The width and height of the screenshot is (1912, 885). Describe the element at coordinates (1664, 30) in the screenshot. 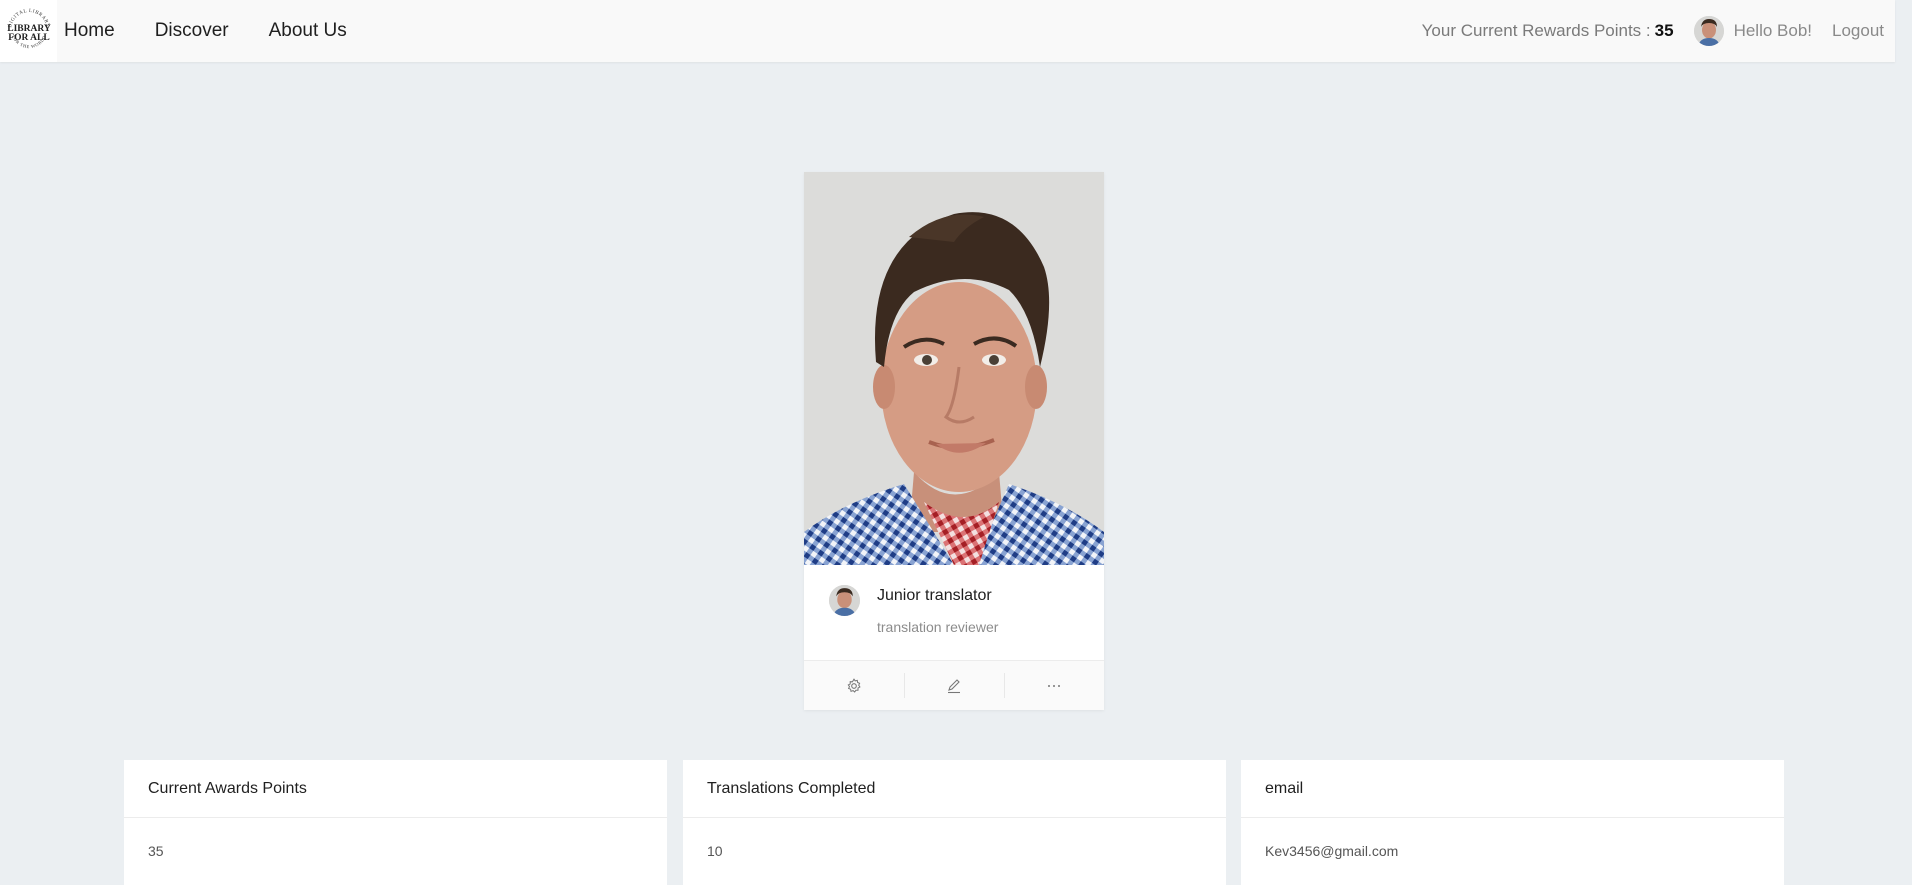

I see `rewards-value: 35` at that location.